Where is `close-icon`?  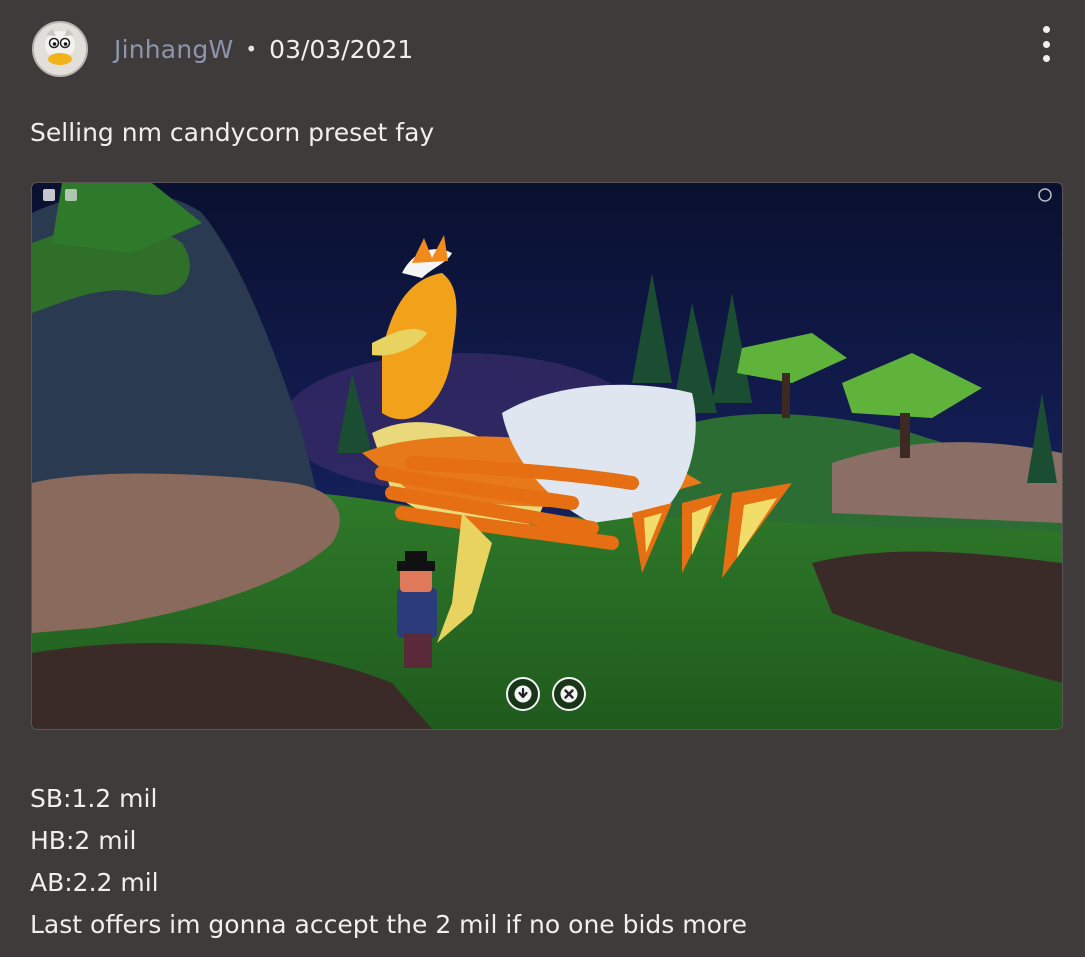 close-icon is located at coordinates (569, 694).